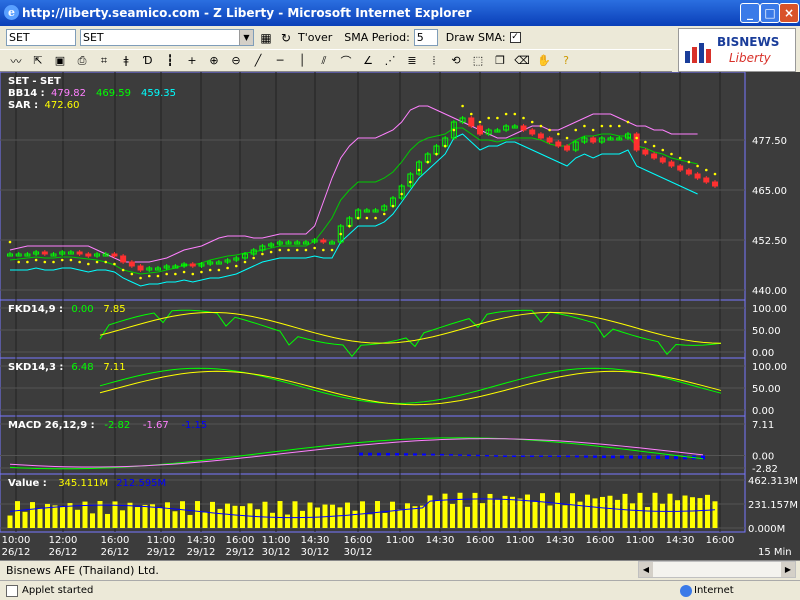 This screenshot has width=800, height=600. Describe the element at coordinates (390, 60) in the screenshot. I see `fan-icon: ⋰` at that location.